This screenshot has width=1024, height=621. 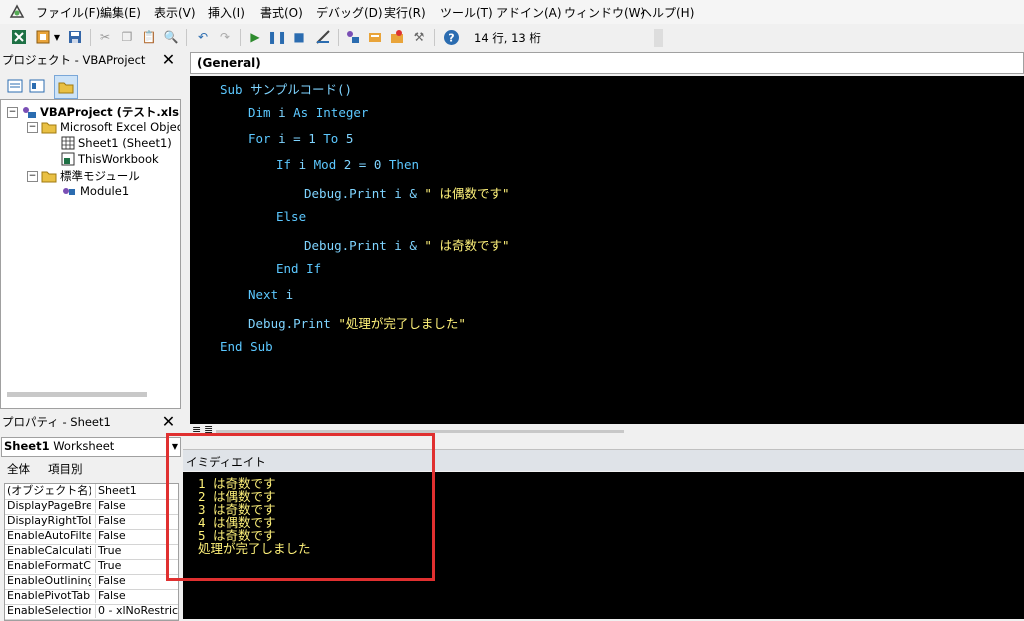 What do you see at coordinates (286, 89) in the screenshot?
I see `code-line: Sub サンプルコード()` at bounding box center [286, 89].